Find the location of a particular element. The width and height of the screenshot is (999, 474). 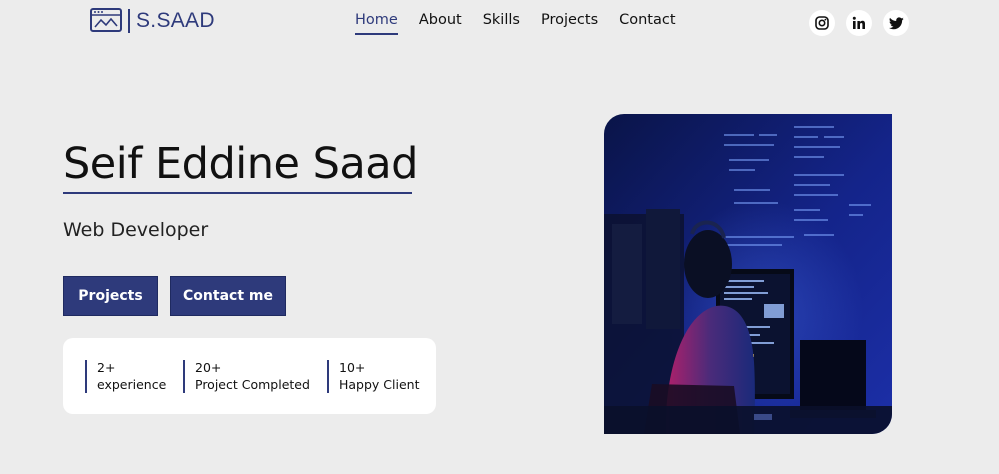

nav-about: About is located at coordinates (440, 23).